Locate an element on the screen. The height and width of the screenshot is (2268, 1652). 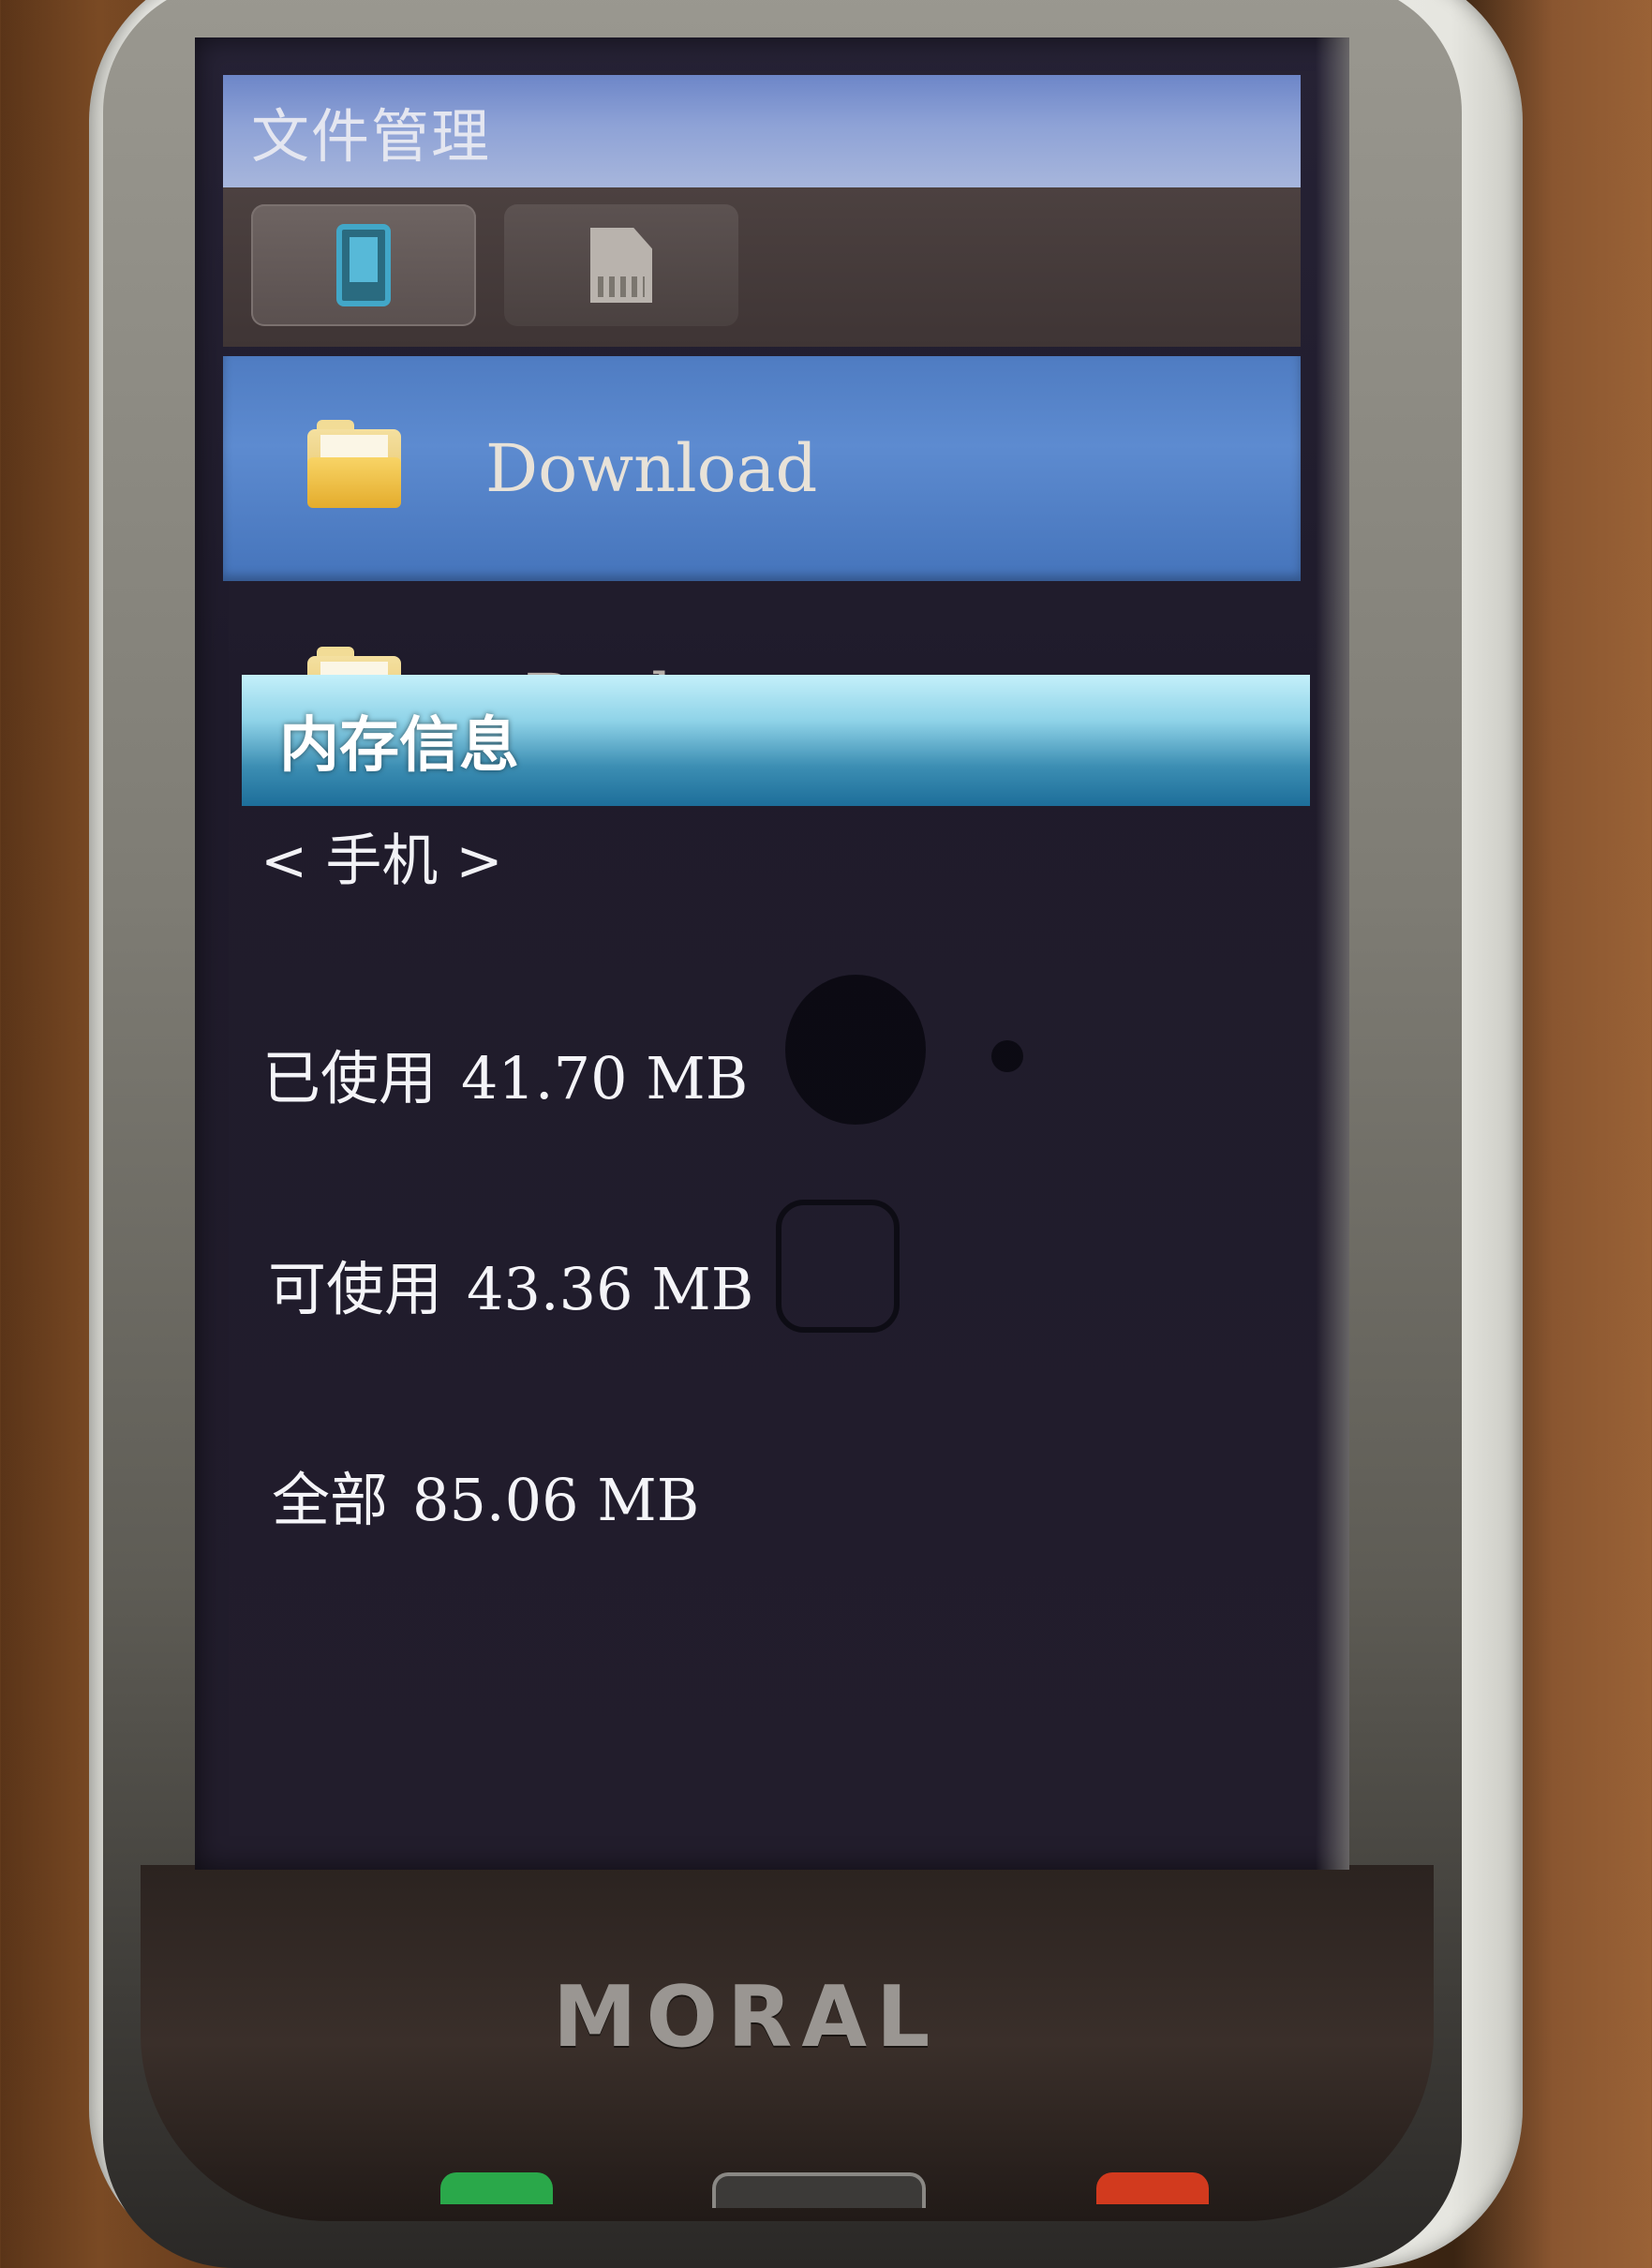
storage-tabs is located at coordinates (762, 267).